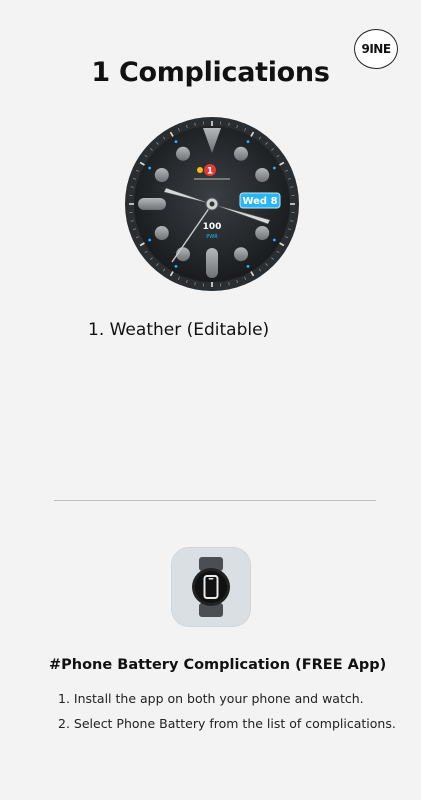  I want to click on weather-icon, so click(200, 170).